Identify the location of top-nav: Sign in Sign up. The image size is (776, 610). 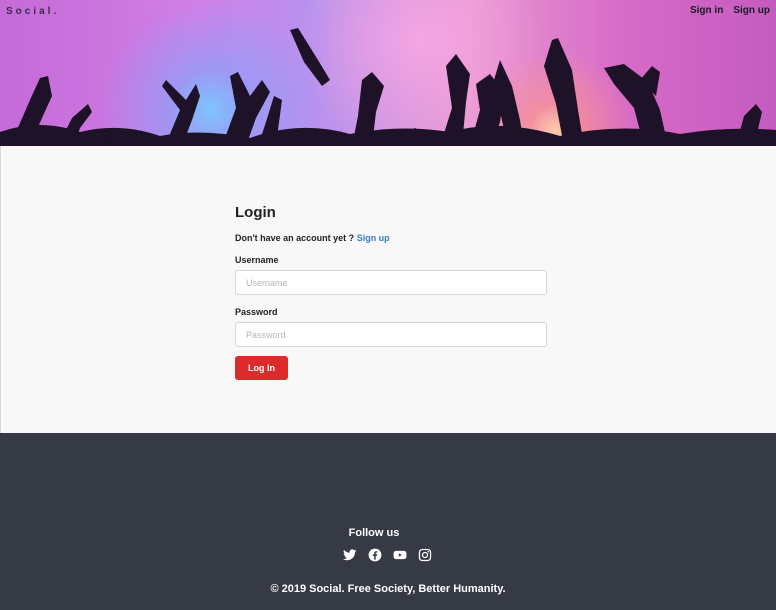
(730, 10).